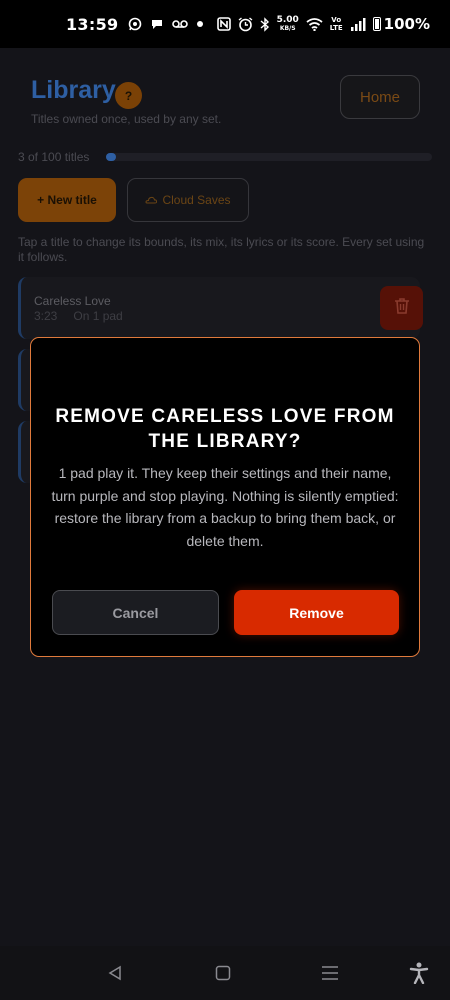 The width and height of the screenshot is (450, 1000). Describe the element at coordinates (245, 24) in the screenshot. I see `alarm-icon` at that location.